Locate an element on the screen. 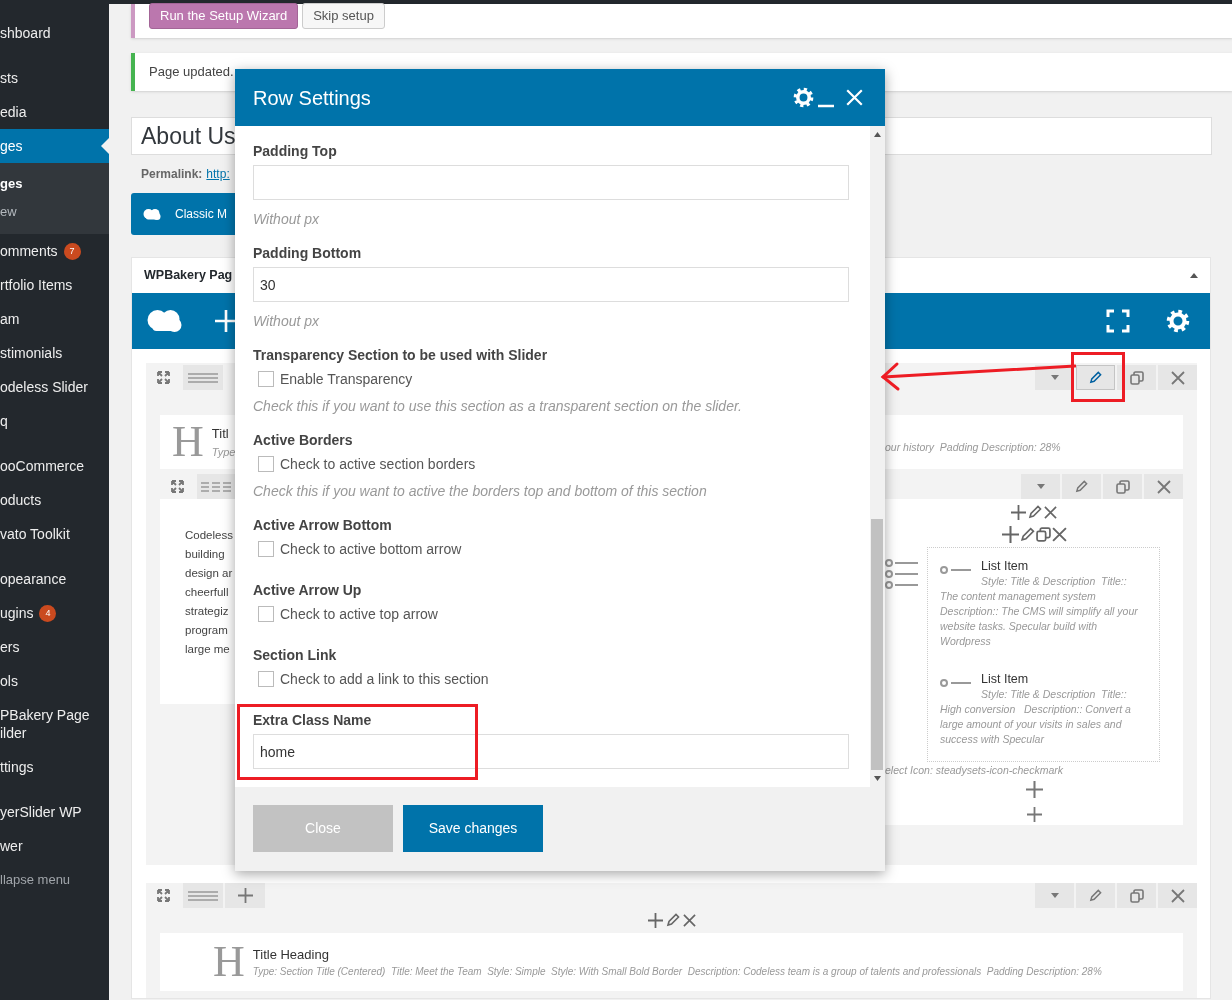  sidebar-item: am is located at coordinates (54, 319).